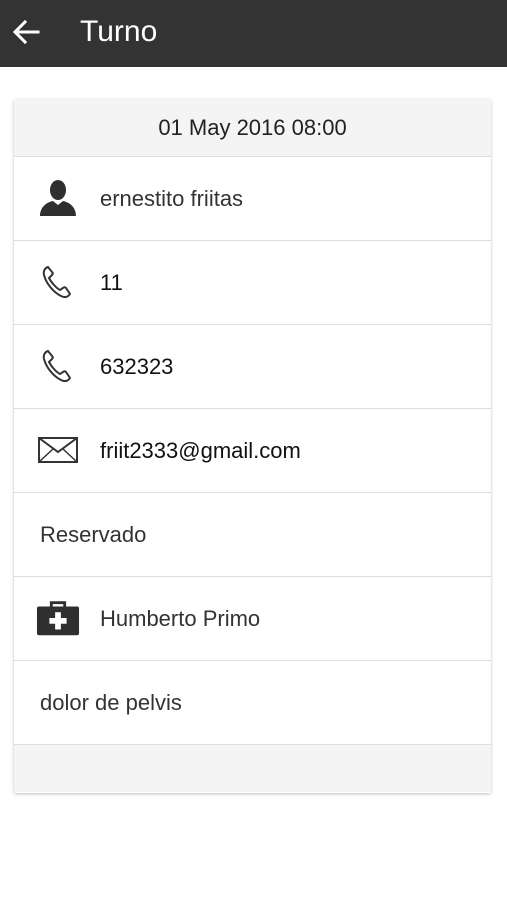  Describe the element at coordinates (93, 534) in the screenshot. I see `status-text: Reservado` at that location.